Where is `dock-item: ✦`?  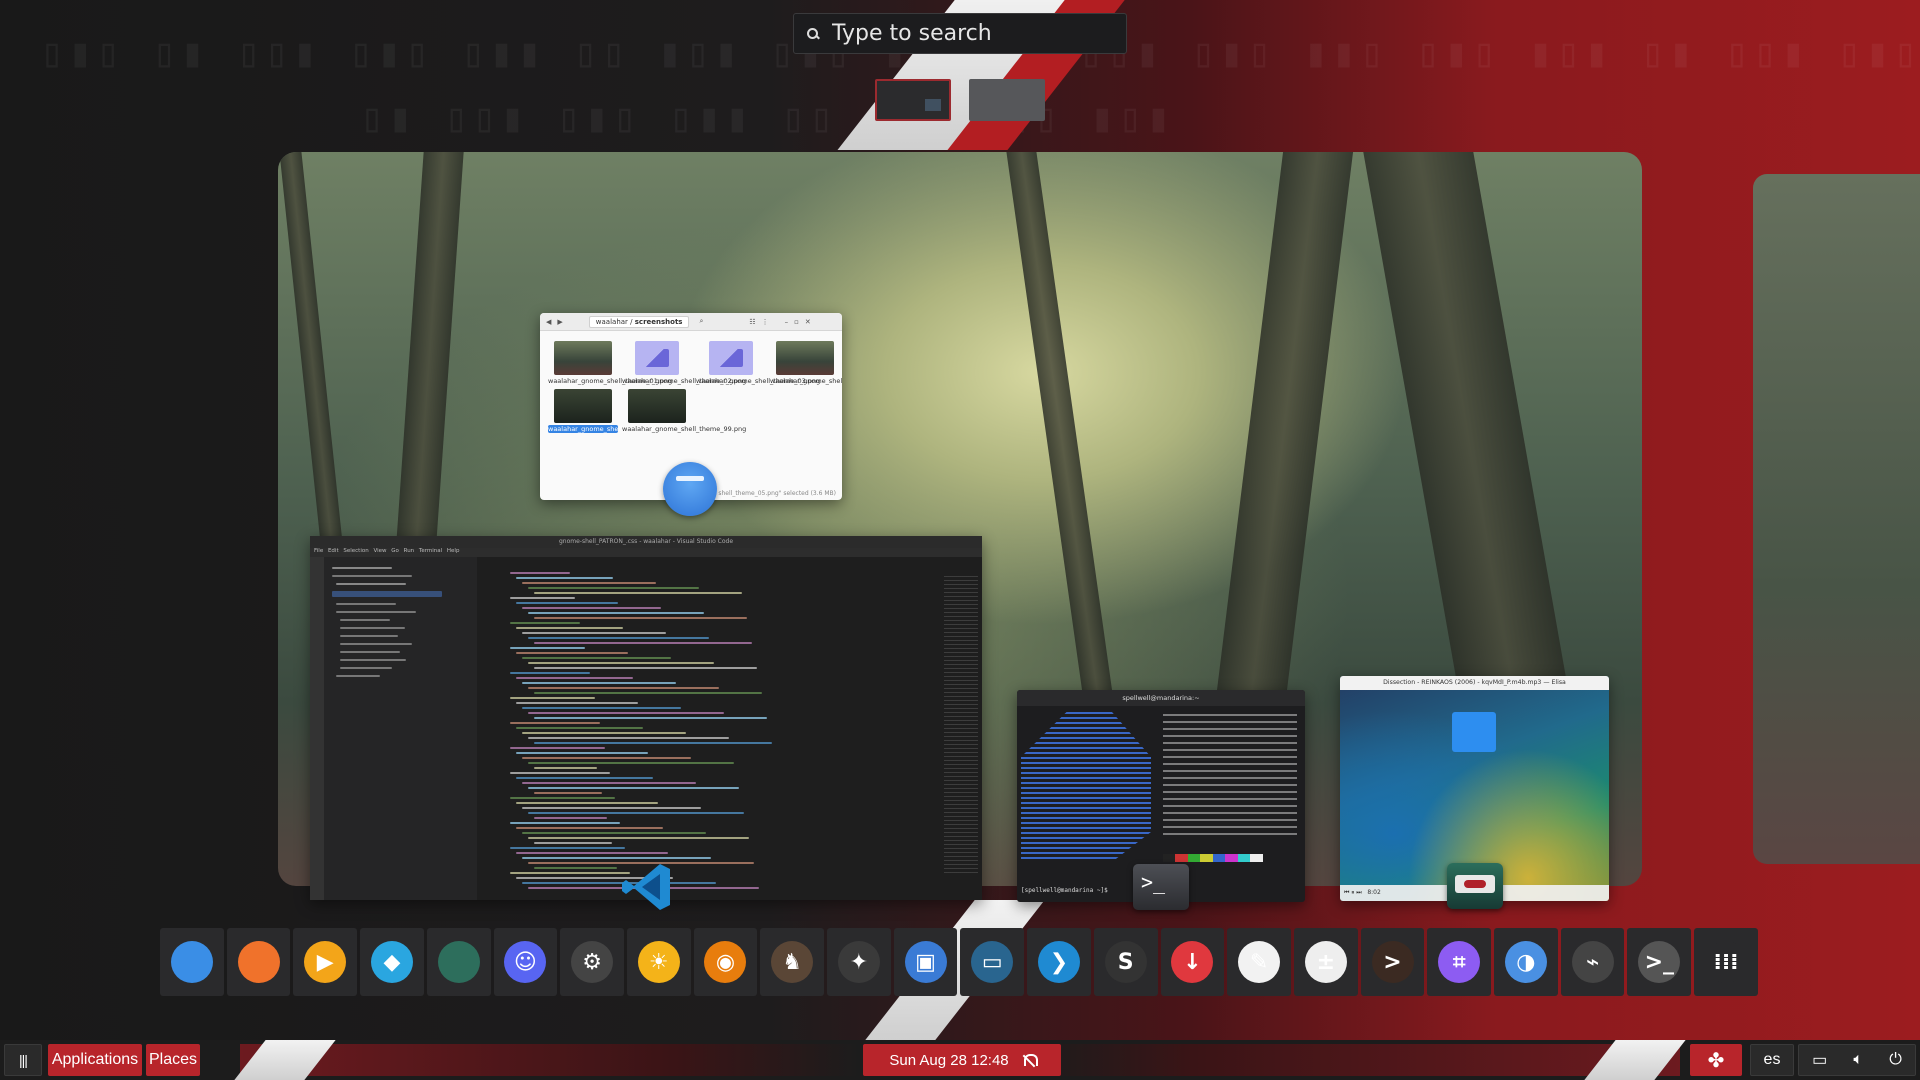 dock-item: ✦ is located at coordinates (859, 962).